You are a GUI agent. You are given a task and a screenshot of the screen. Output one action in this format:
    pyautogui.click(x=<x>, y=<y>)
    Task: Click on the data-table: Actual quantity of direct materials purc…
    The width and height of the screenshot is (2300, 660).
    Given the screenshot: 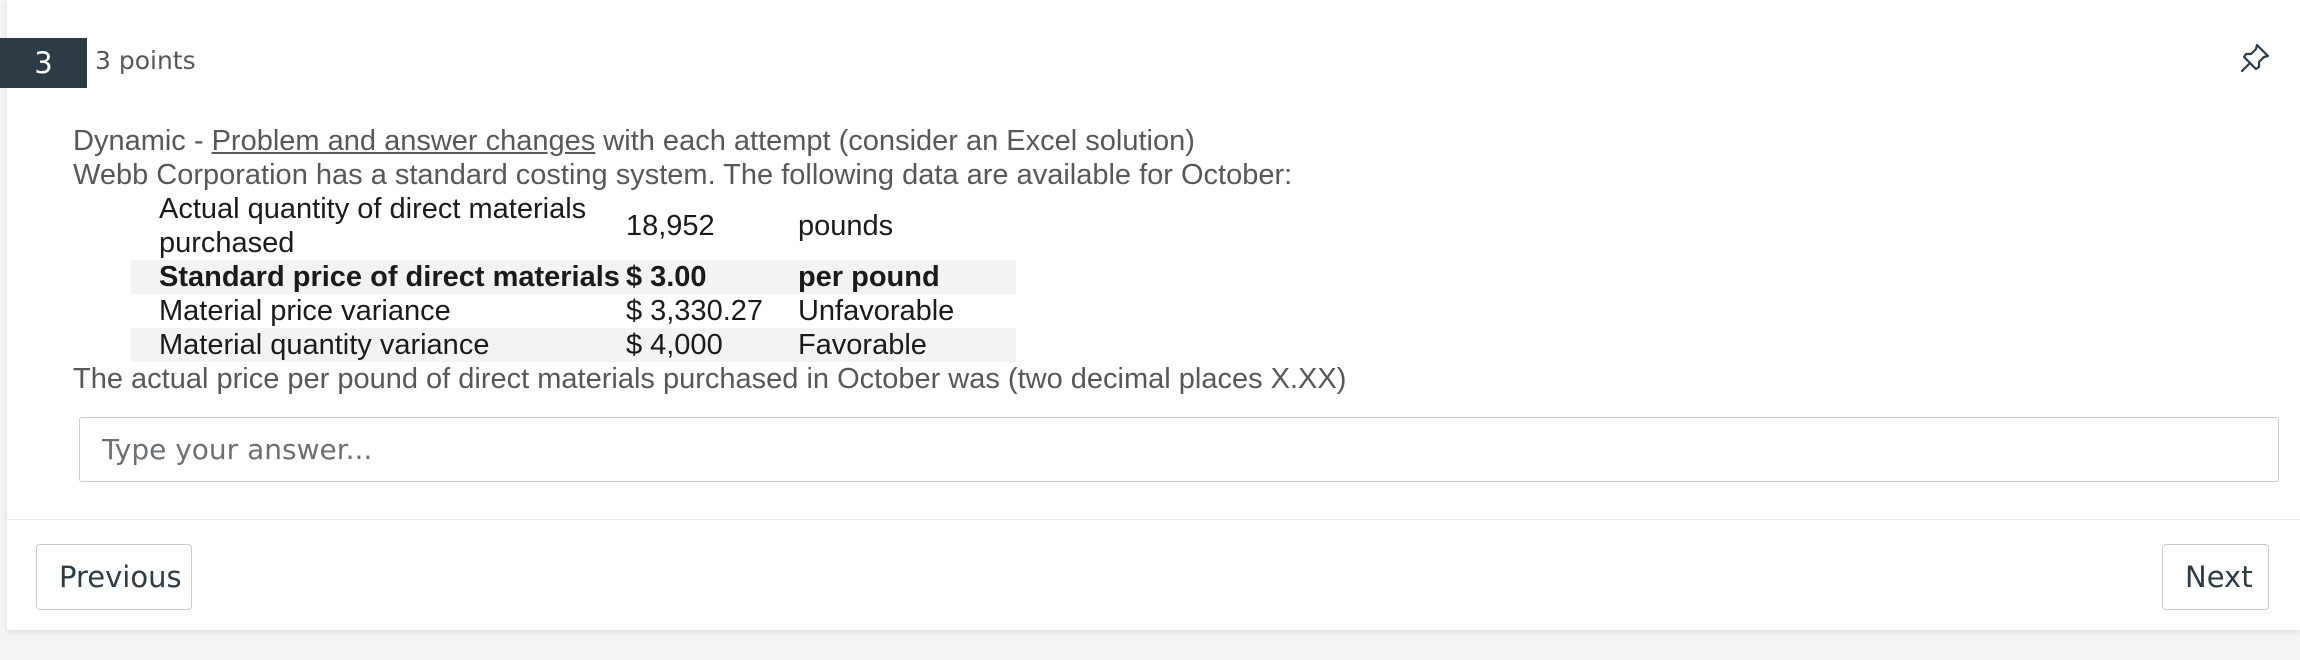 What is the action you would take?
    pyautogui.click(x=573, y=277)
    